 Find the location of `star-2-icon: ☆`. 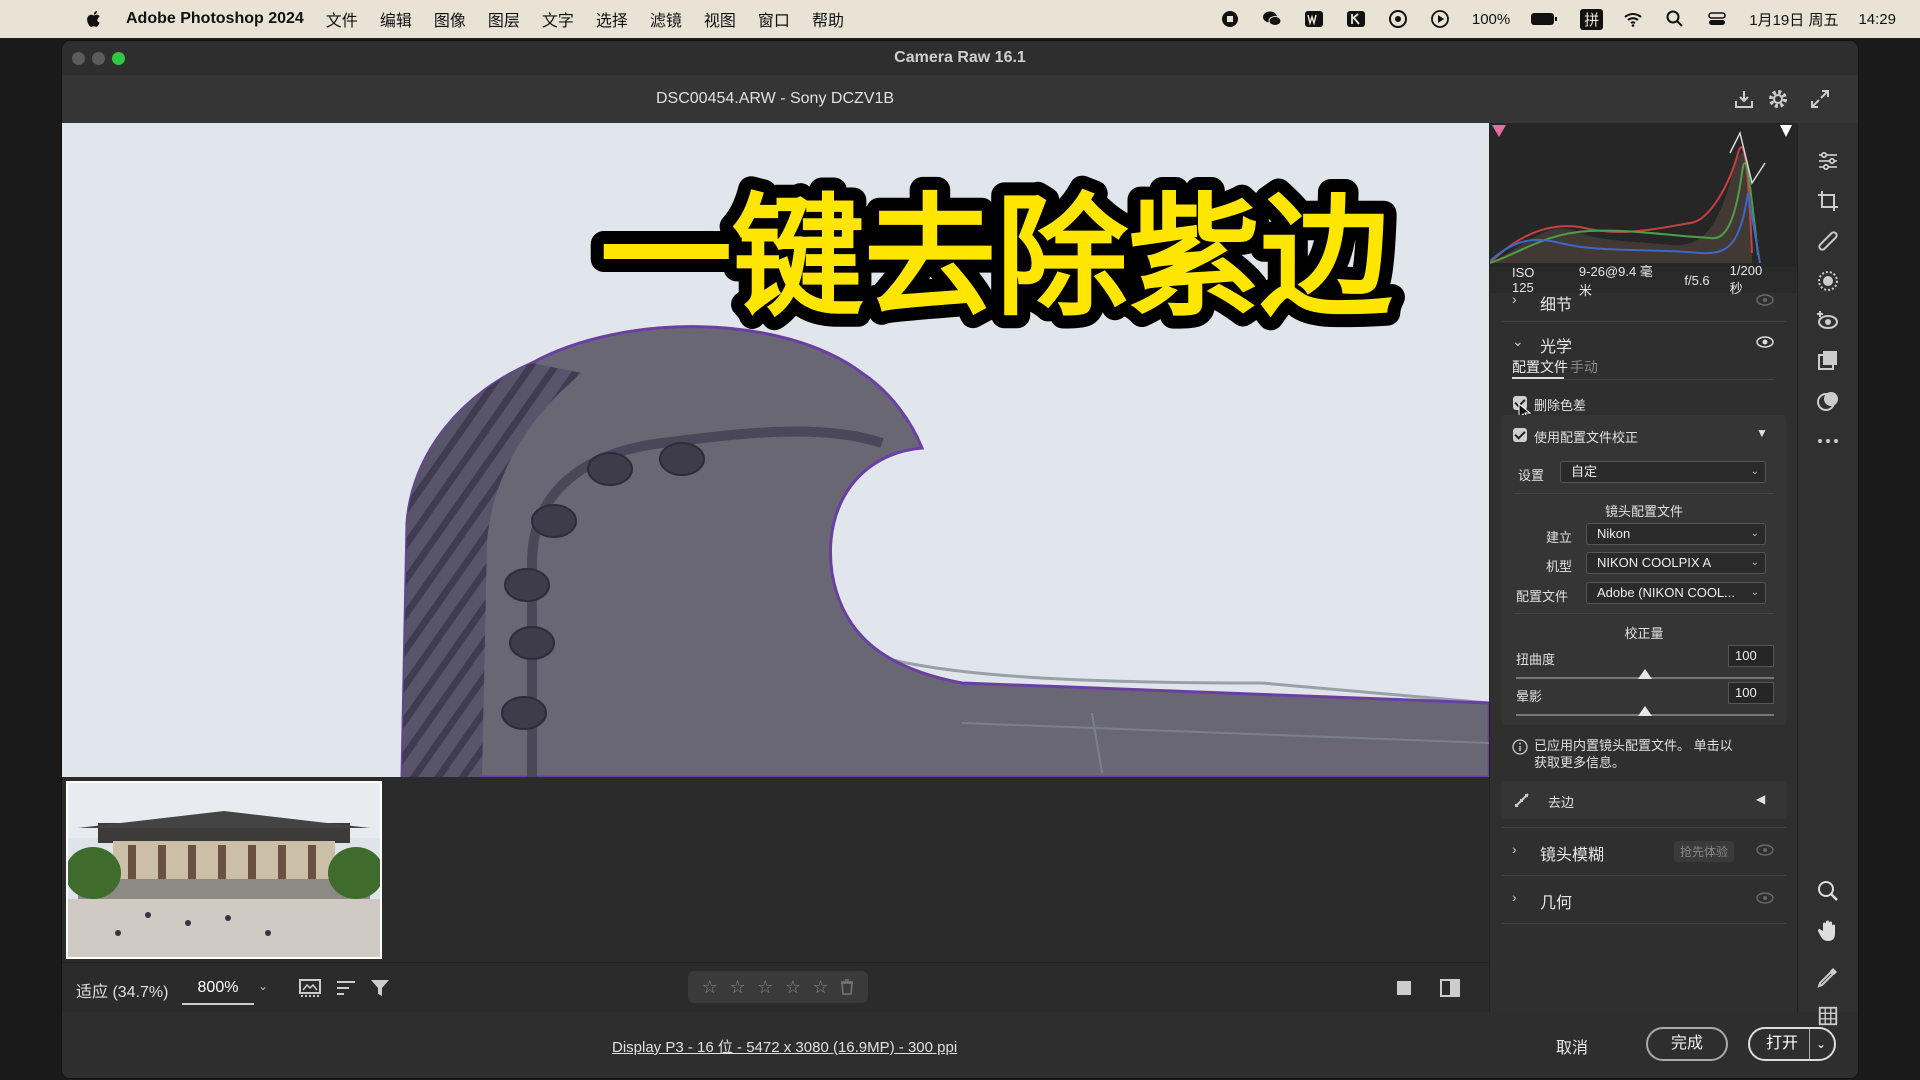

star-2-icon: ☆ is located at coordinates (737, 987).